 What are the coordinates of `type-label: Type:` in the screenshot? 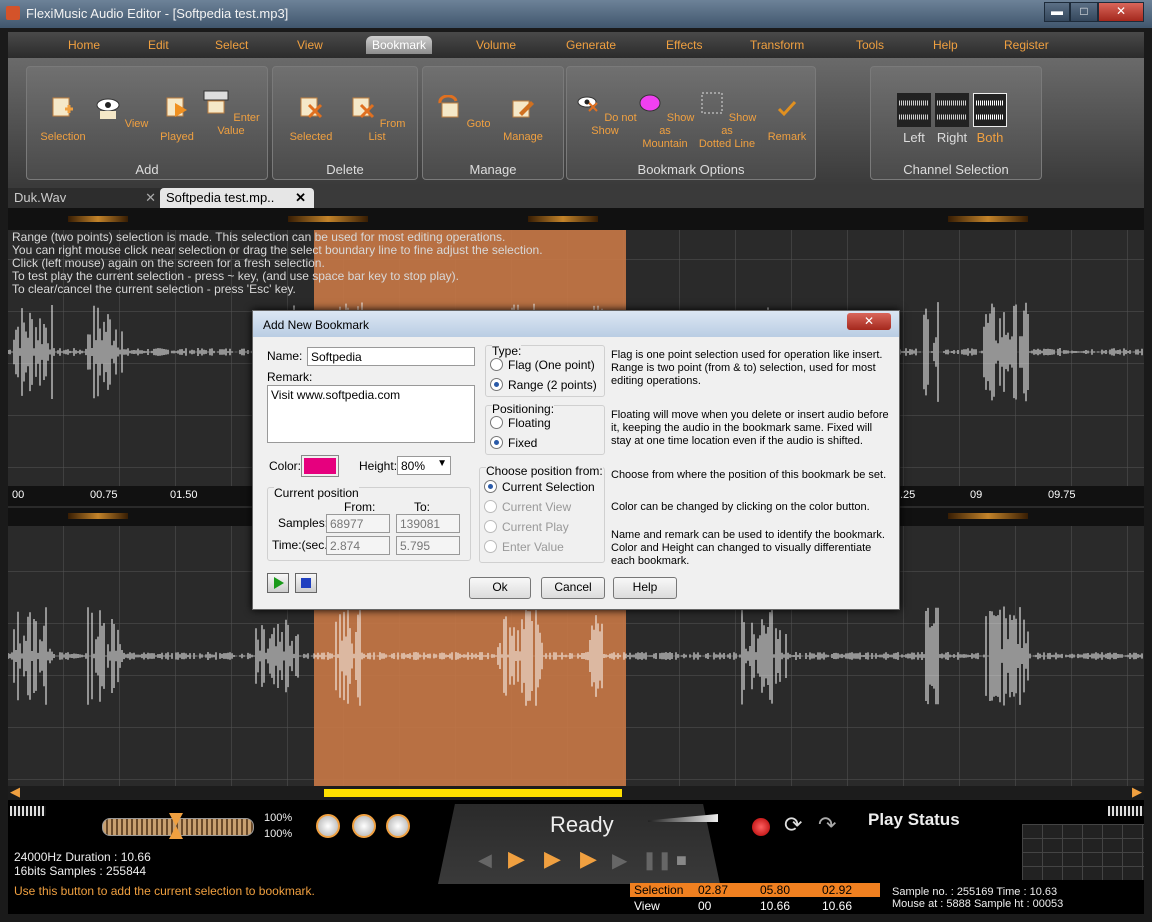 It's located at (507, 351).